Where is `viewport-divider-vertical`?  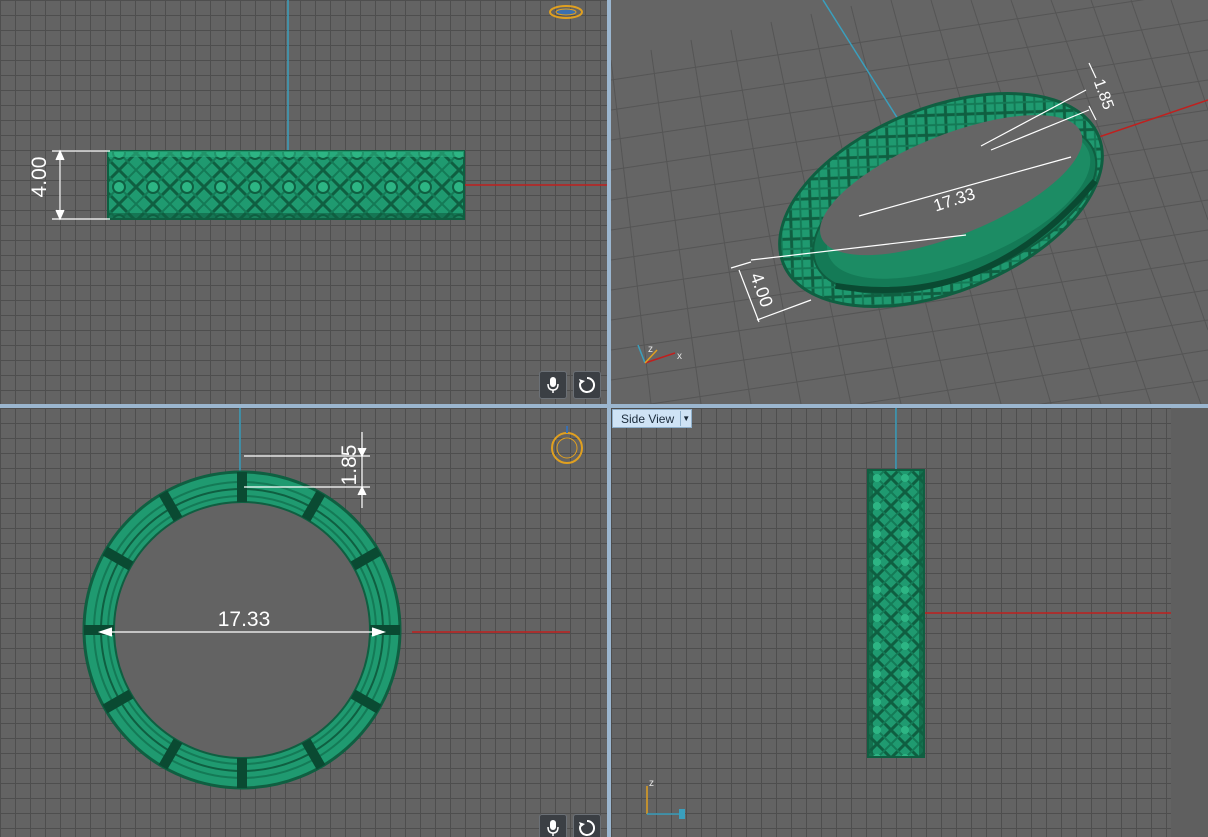
viewport-divider-vertical is located at coordinates (609, 418).